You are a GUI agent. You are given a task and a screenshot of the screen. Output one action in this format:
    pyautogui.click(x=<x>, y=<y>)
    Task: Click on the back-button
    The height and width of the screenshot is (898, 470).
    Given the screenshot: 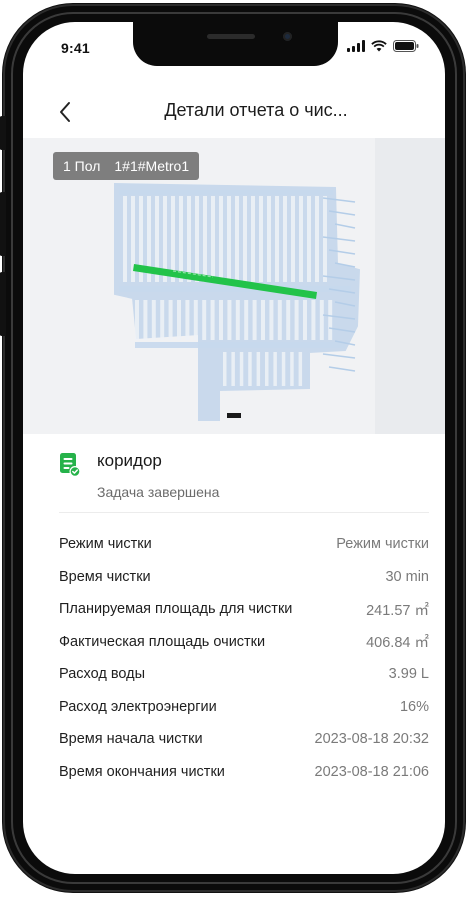 What is the action you would take?
    pyautogui.click(x=65, y=112)
    